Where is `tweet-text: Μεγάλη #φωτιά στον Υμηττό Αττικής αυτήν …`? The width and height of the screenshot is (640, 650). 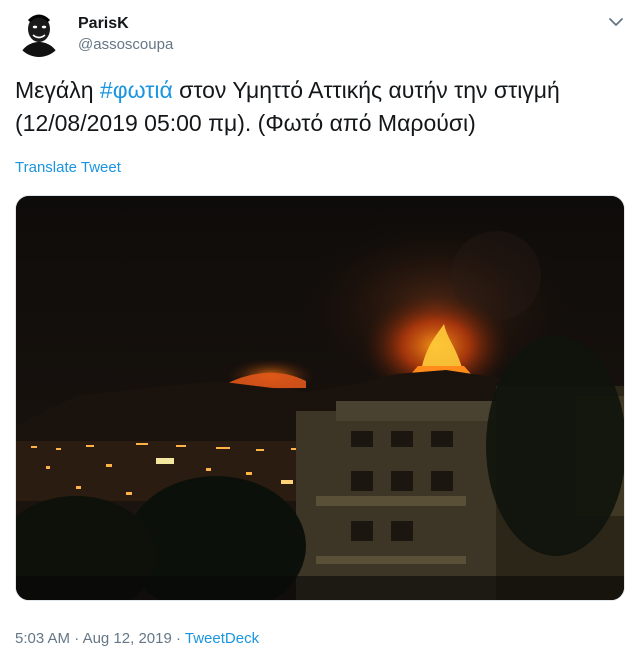 tweet-text: Μεγάλη #φωτιά στον Υμηττό Αττικής αυτήν … is located at coordinates (321, 107).